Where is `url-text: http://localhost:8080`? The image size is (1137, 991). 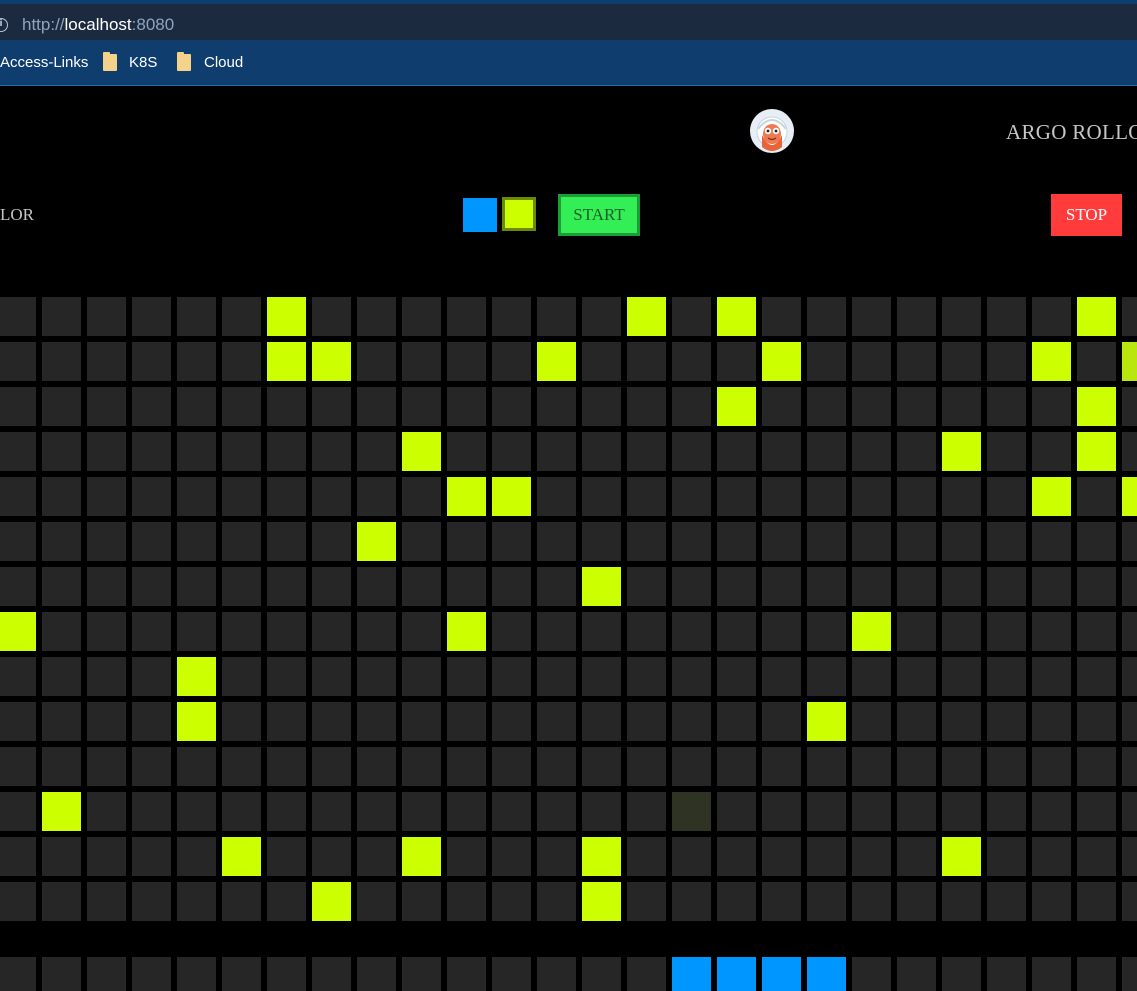
url-text: http://localhost:8080 is located at coordinates (98, 25).